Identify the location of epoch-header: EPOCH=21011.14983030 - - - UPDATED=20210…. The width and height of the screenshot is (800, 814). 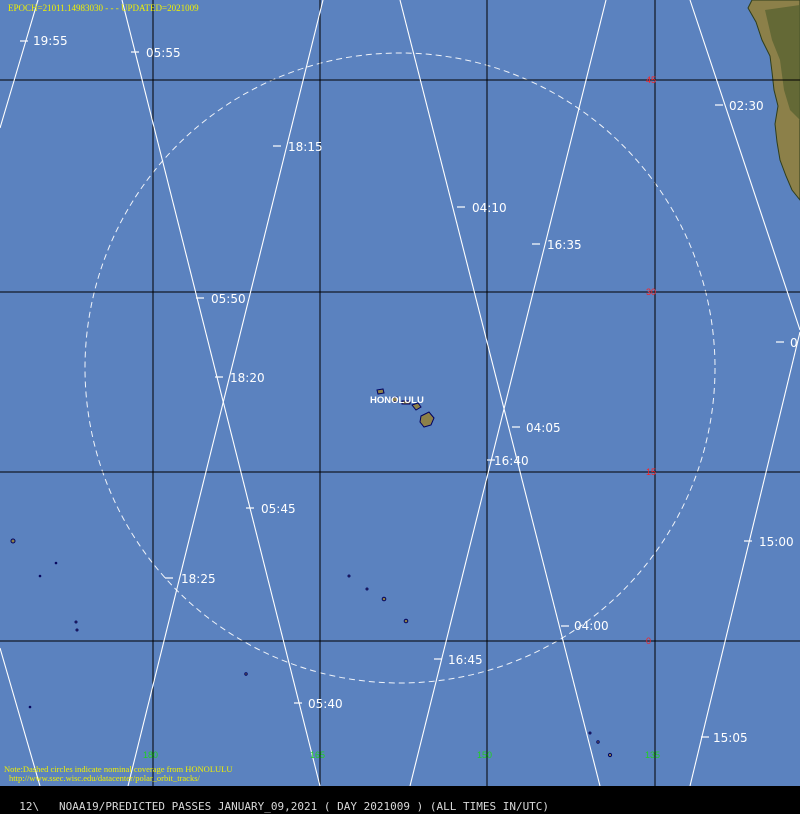
(103, 8).